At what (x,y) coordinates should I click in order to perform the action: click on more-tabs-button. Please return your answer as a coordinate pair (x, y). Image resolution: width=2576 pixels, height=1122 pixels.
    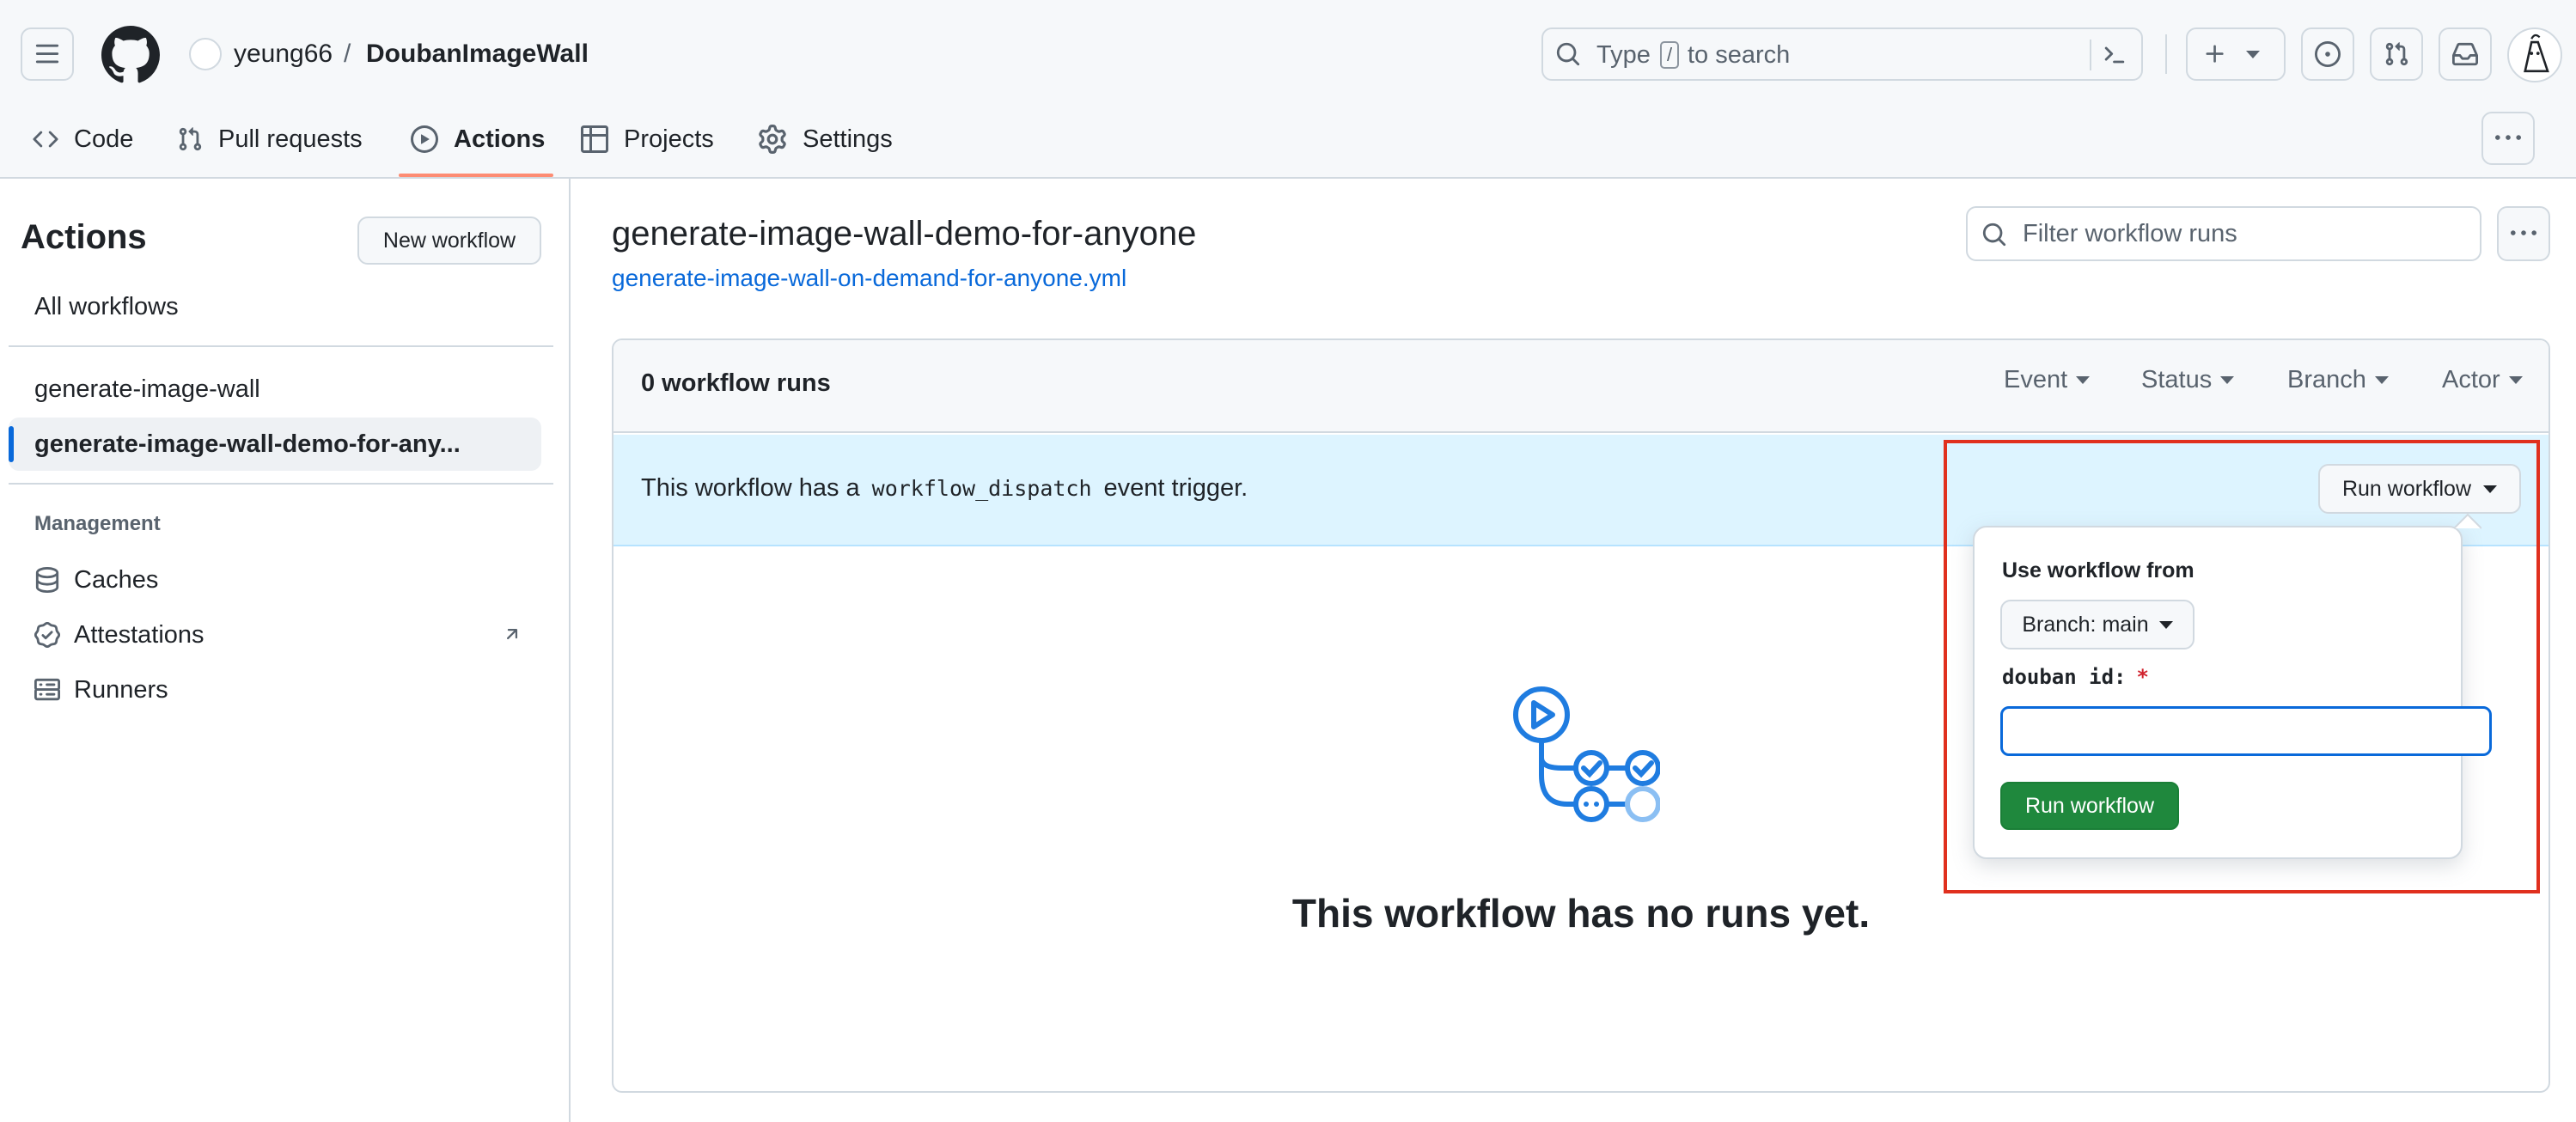
    Looking at the image, I should click on (2508, 138).